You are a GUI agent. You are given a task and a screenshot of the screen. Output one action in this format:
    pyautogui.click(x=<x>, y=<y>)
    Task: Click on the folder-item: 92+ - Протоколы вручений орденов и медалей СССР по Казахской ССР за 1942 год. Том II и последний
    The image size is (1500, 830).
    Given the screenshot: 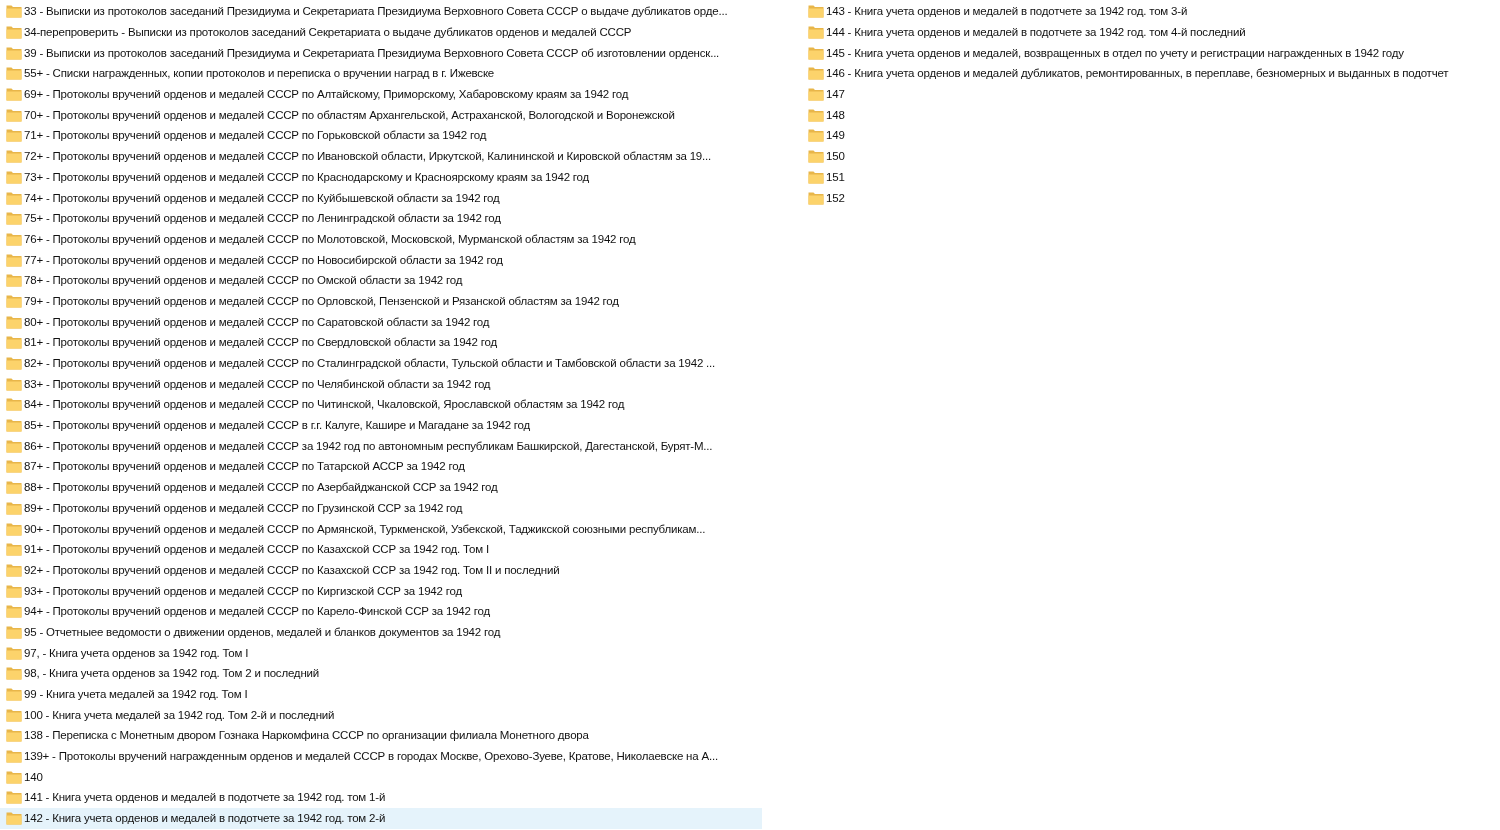 What is the action you would take?
    pyautogui.click(x=381, y=570)
    